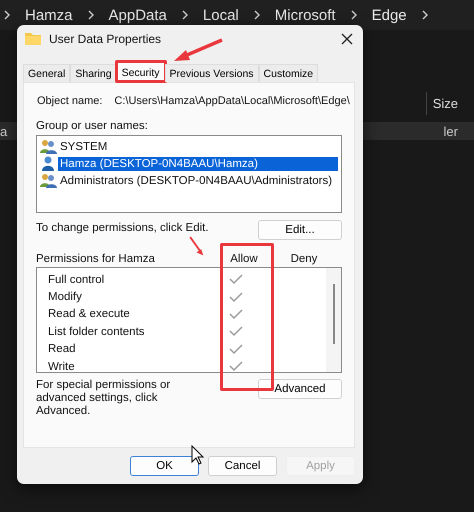 The width and height of the screenshot is (474, 512). I want to click on breadcrumb-item: Microsoft, so click(305, 15).